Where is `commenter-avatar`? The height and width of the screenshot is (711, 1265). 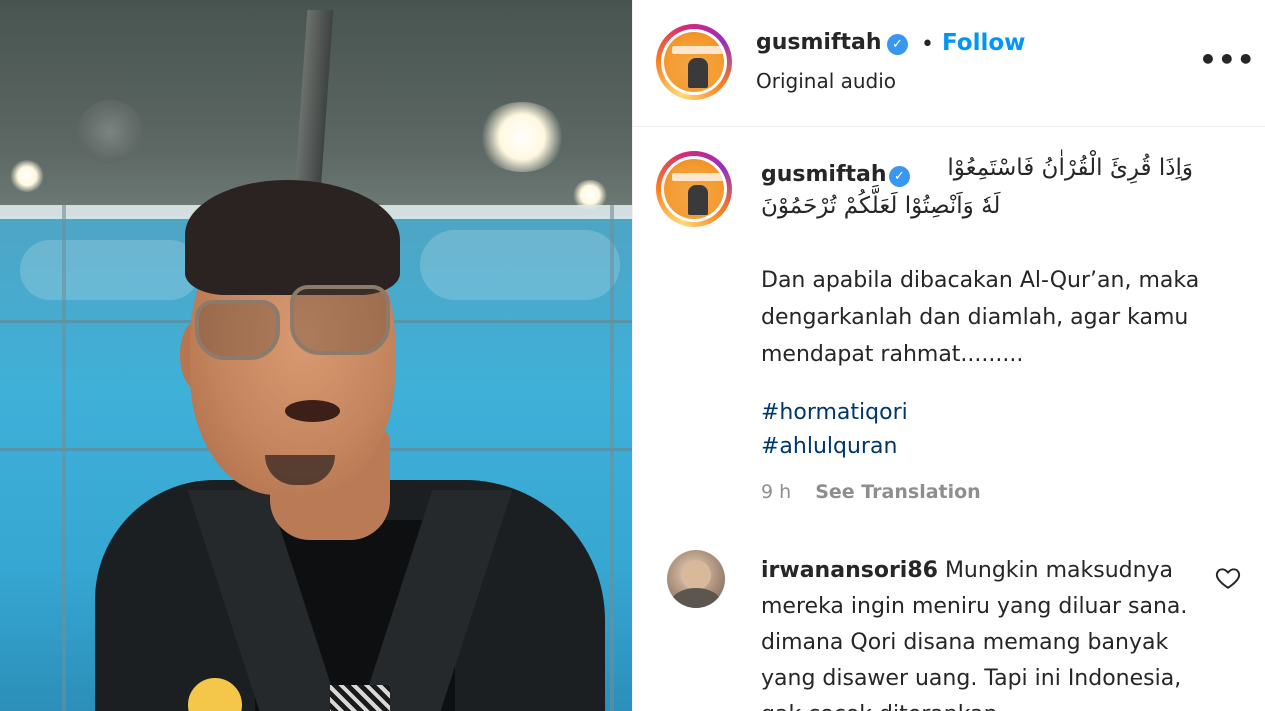
commenter-avatar is located at coordinates (696, 579).